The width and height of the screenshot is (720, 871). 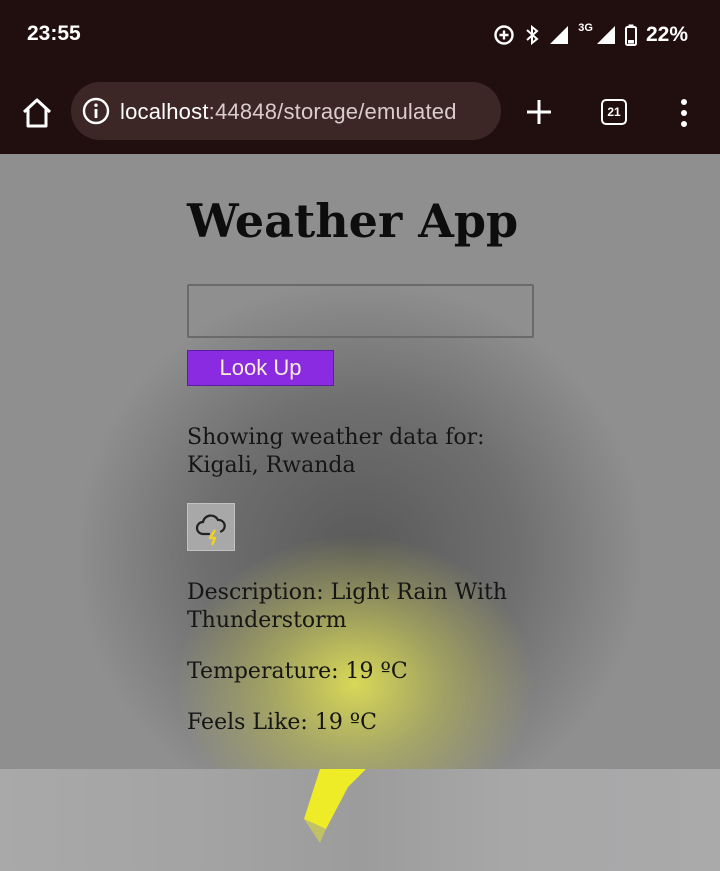 I want to click on address-bar: localhost:44848/storage/emulated, so click(x=286, y=111).